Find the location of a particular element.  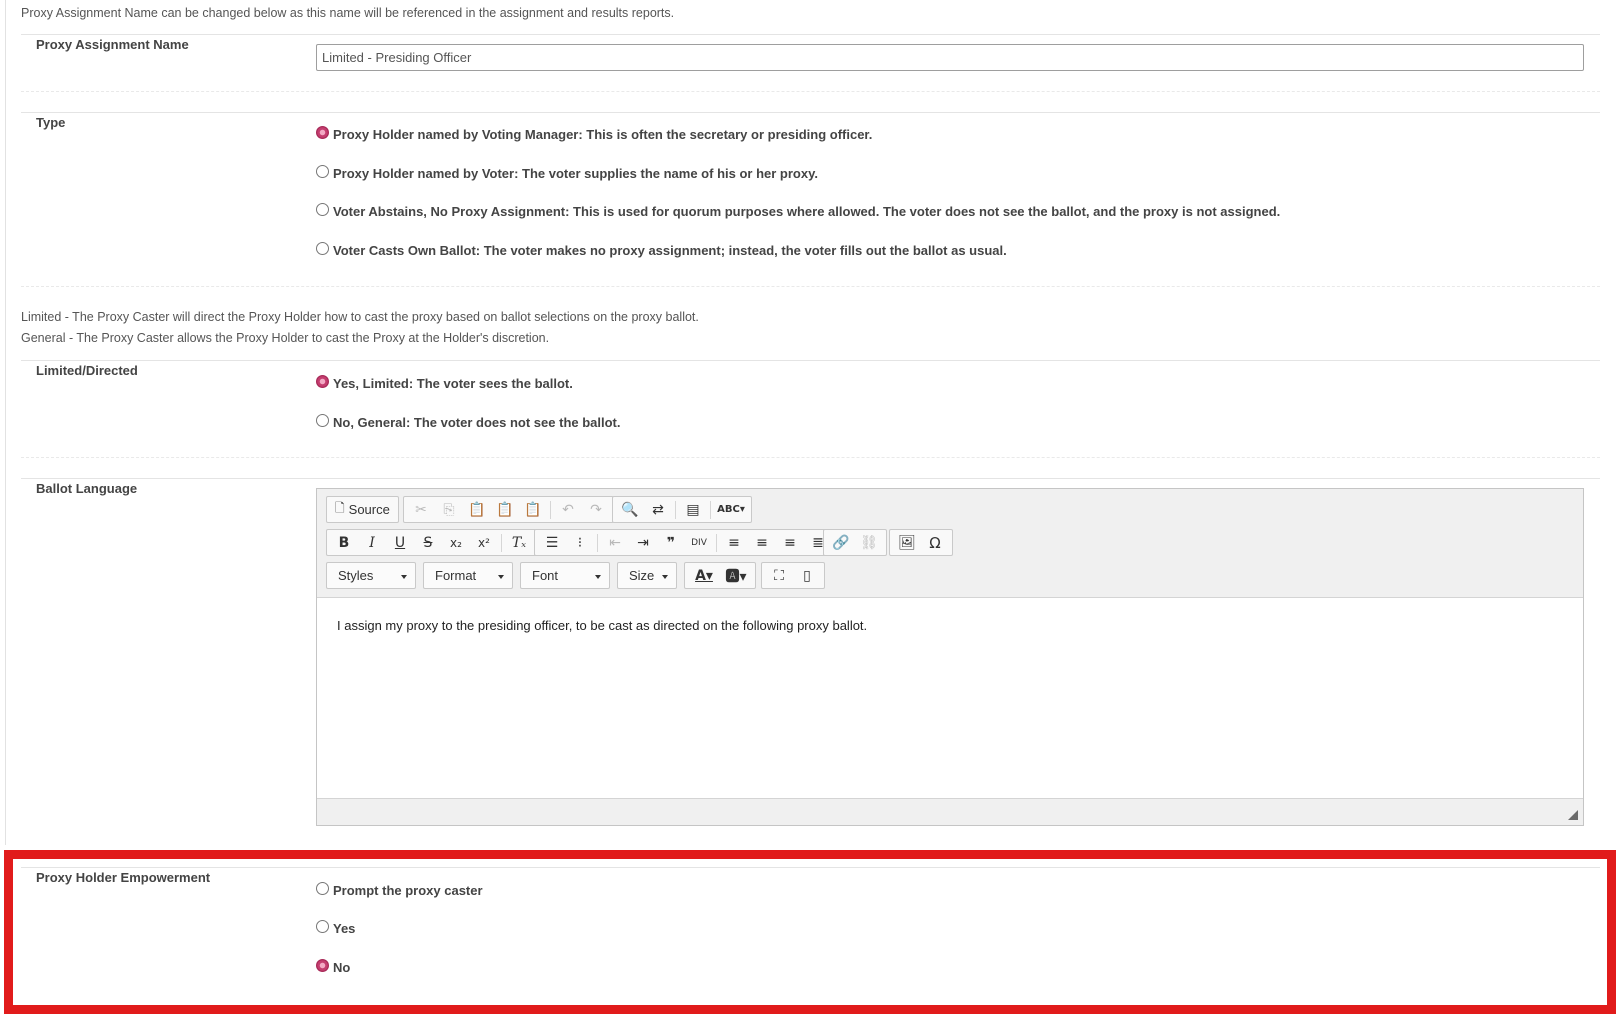

redo-icon: ↷ is located at coordinates (596, 510).